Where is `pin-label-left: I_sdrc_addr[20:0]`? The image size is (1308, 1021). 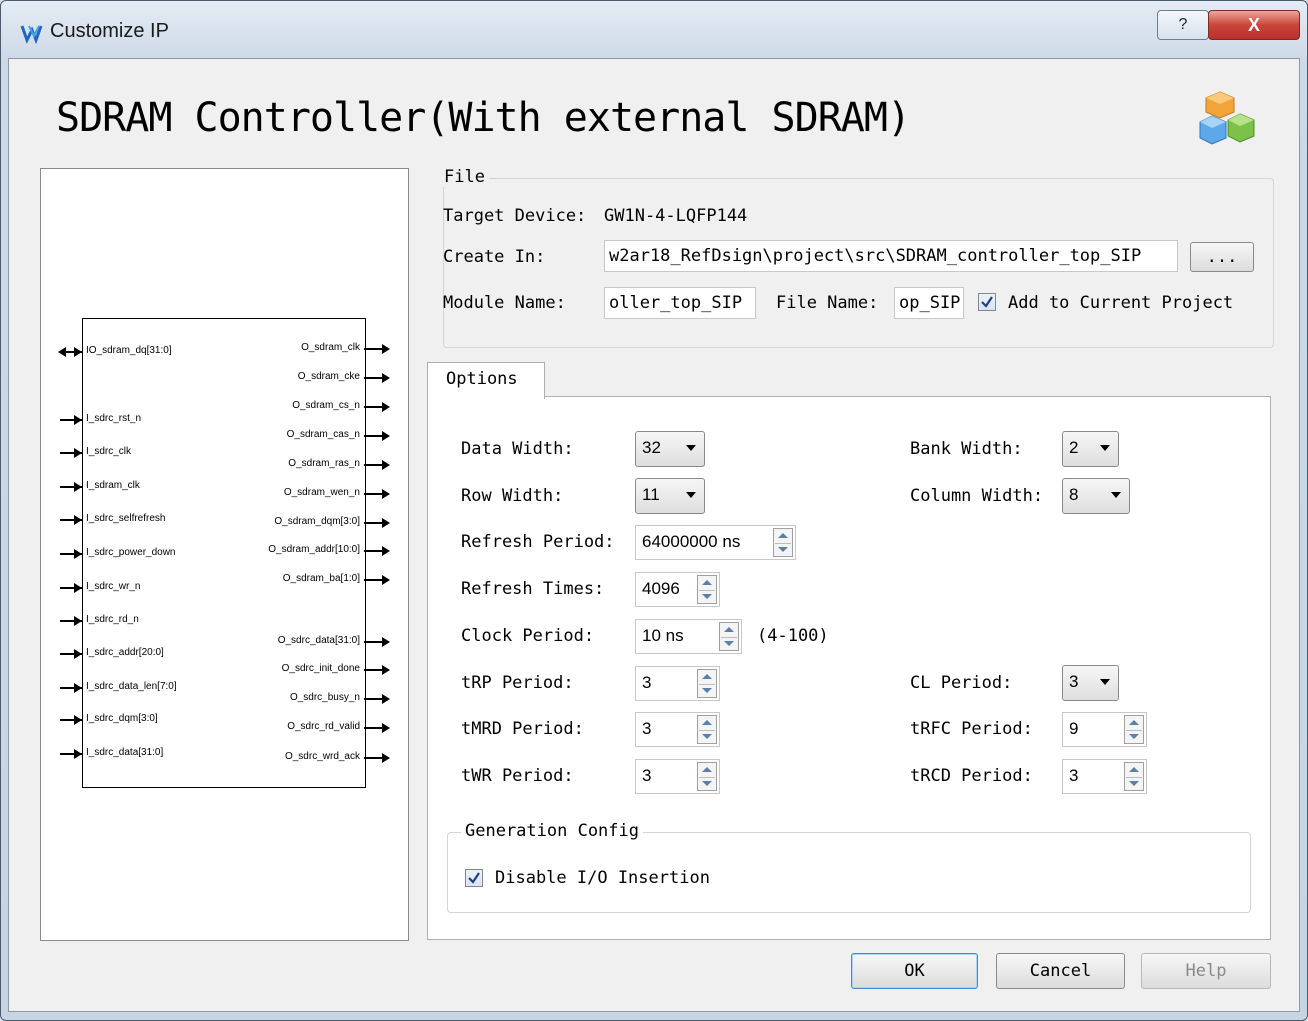 pin-label-left: I_sdrc_addr[20:0] is located at coordinates (125, 652).